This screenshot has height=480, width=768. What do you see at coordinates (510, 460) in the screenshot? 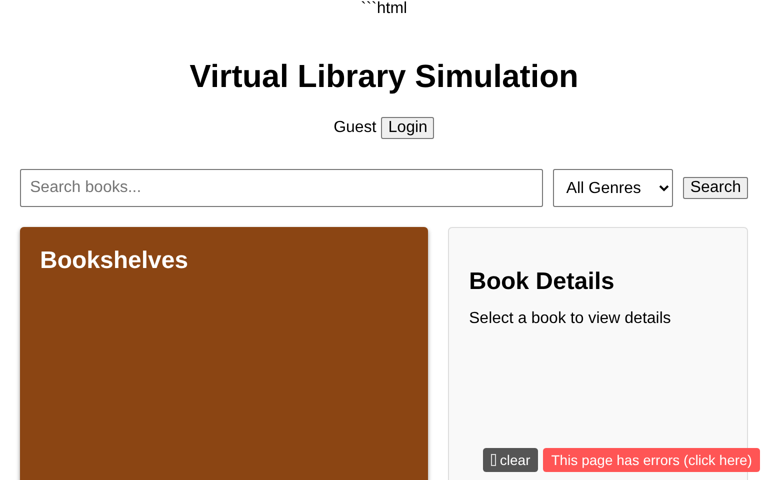
I see `clear-button: clear` at bounding box center [510, 460].